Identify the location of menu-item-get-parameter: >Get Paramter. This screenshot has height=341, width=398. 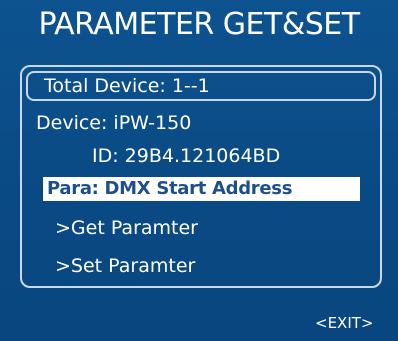
(126, 228).